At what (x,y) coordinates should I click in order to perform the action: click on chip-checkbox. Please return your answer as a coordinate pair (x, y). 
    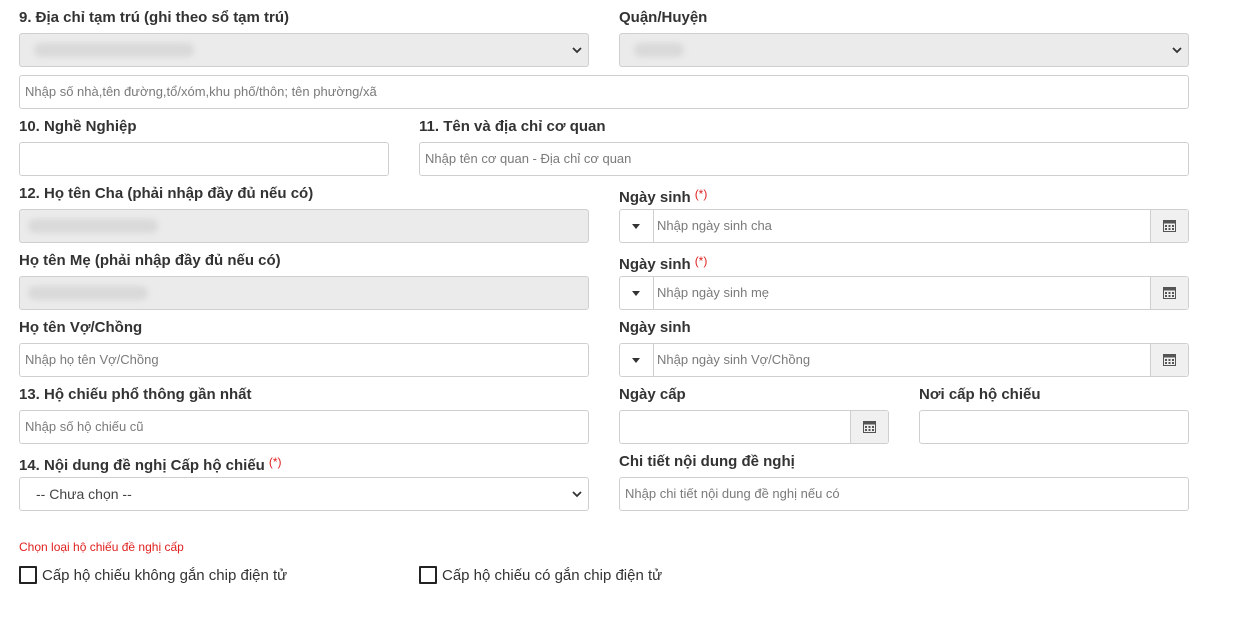
    Looking at the image, I should click on (428, 575).